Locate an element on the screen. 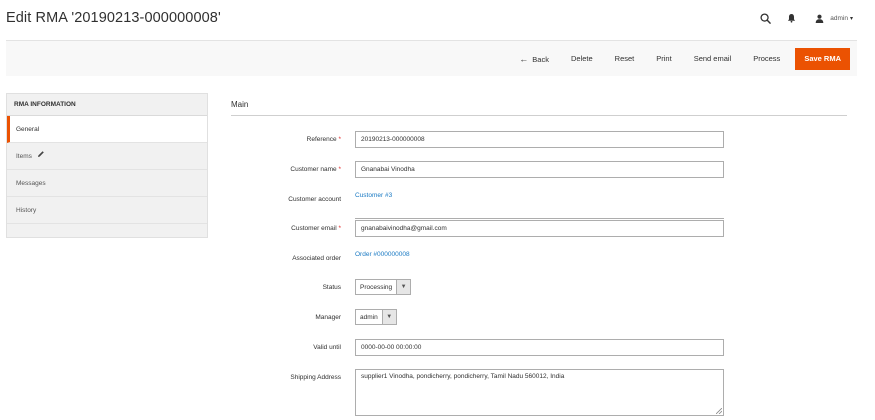  customer-name-label: Customer name is located at coordinates (315, 169).